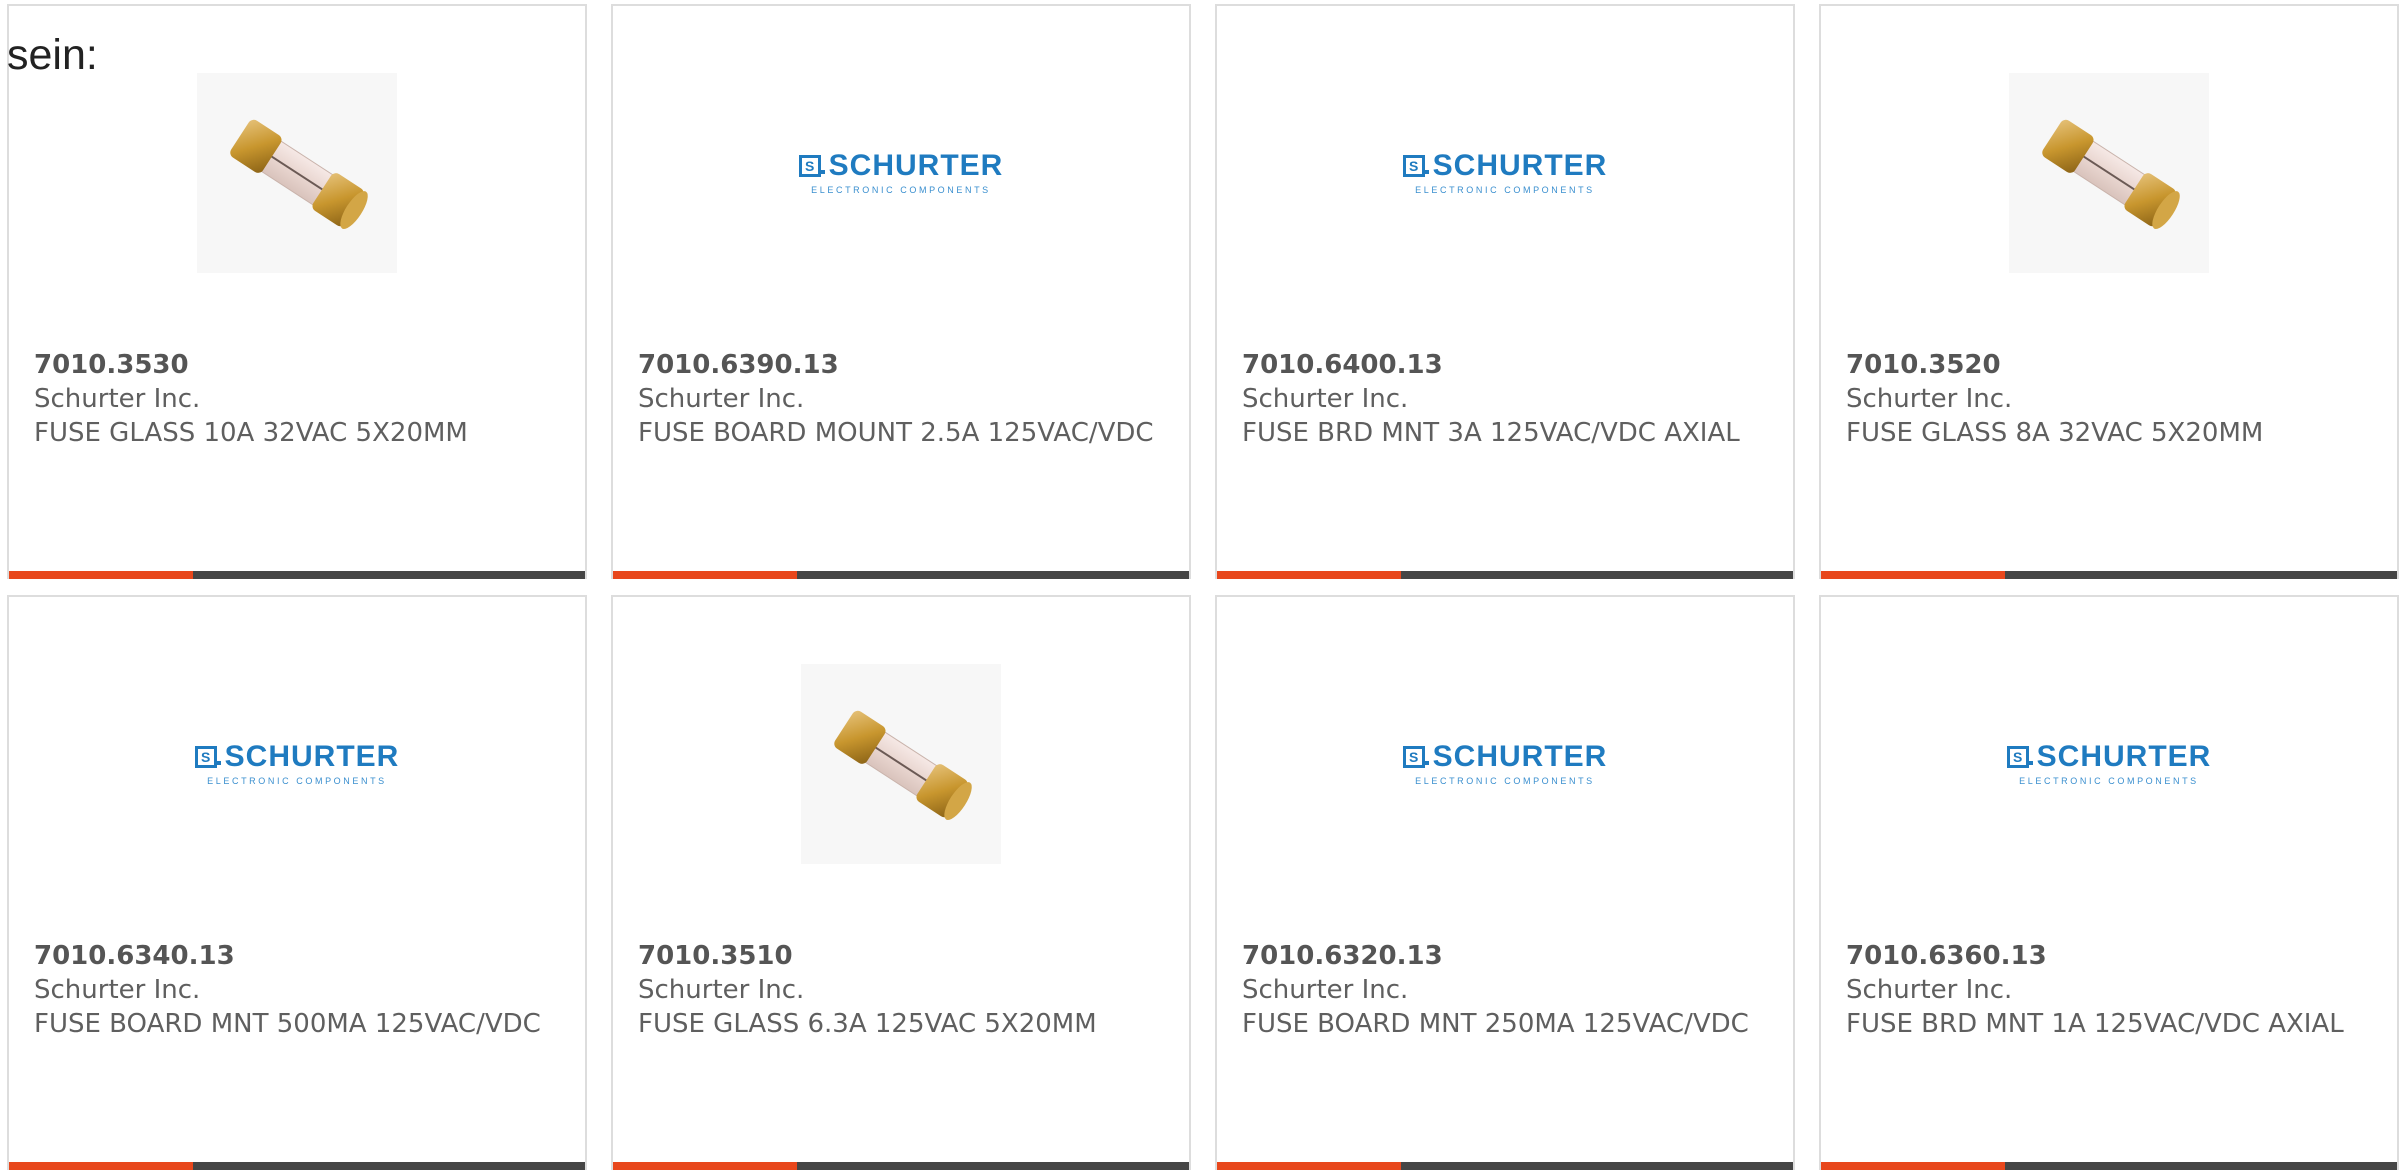 The image size is (2400, 1170). What do you see at coordinates (2111, 956) in the screenshot?
I see `part-number: 7010.6360.13` at bounding box center [2111, 956].